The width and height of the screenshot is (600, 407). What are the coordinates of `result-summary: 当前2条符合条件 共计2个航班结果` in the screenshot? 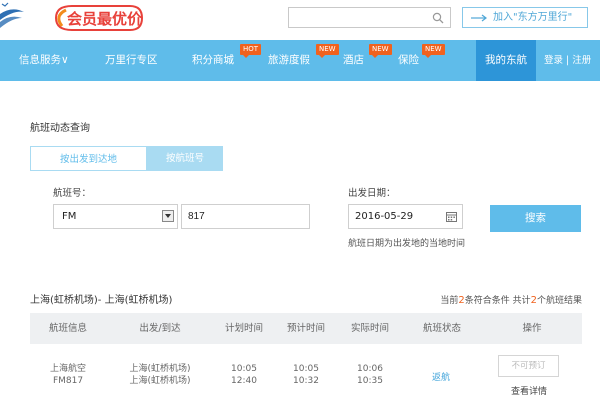 It's located at (511, 299).